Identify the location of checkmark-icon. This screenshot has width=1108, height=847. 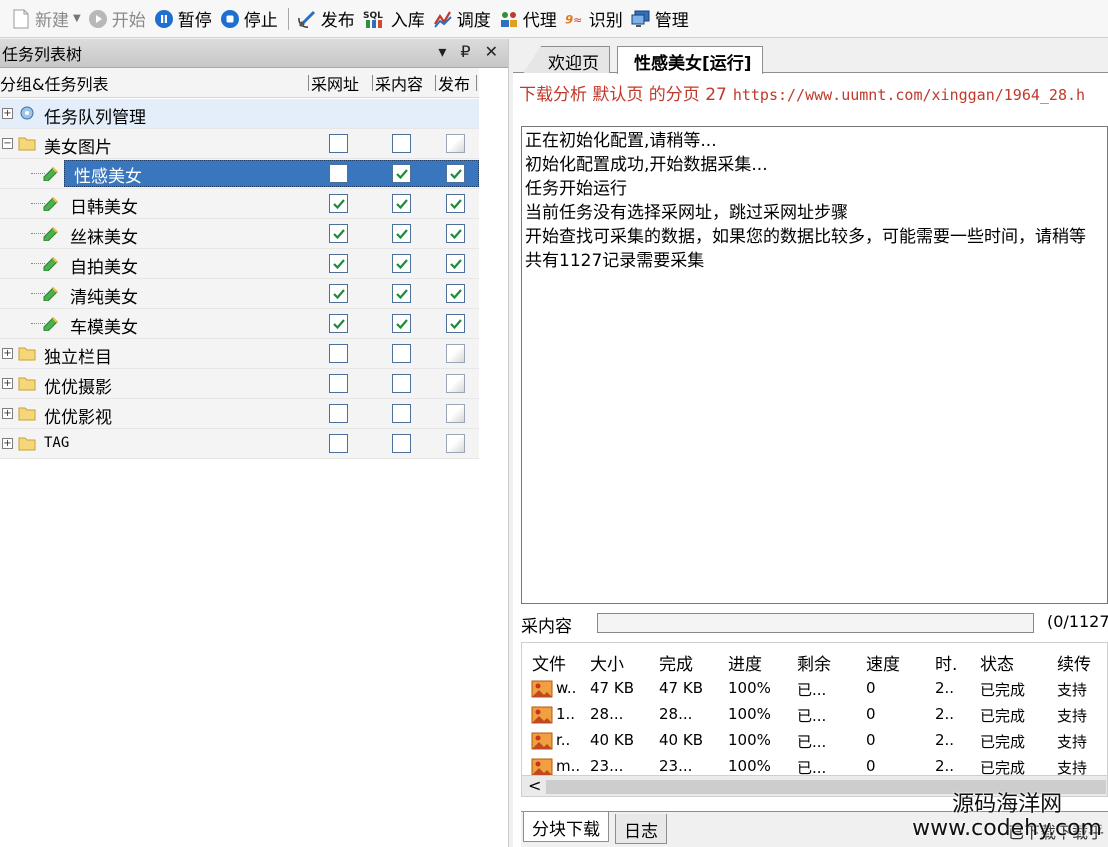
(338, 233).